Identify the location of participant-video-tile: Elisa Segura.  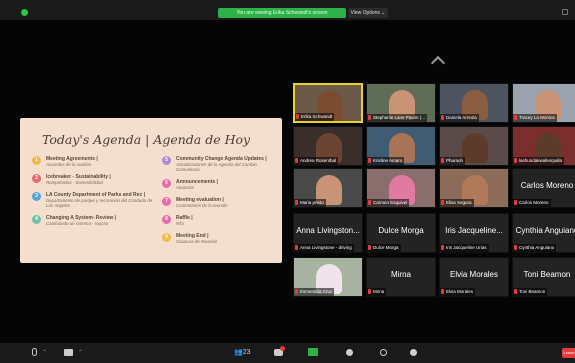
(474, 188).